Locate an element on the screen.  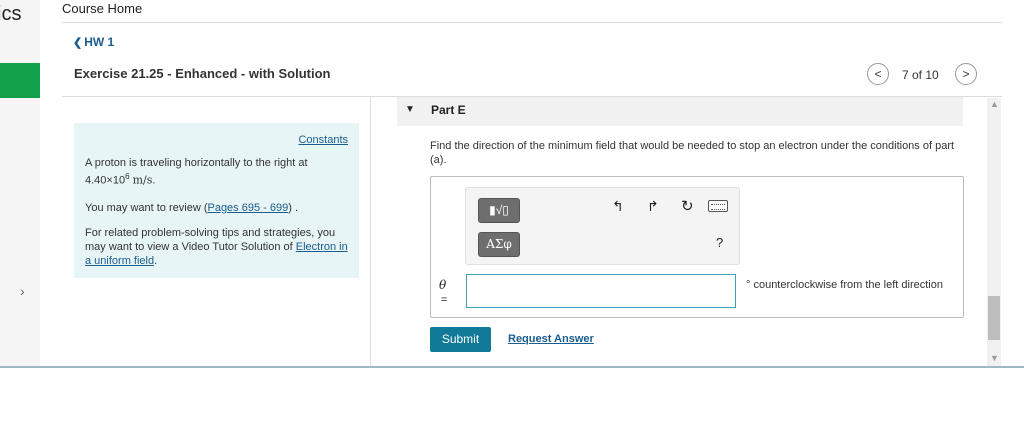
left-rail: ics › is located at coordinates (20, 183).